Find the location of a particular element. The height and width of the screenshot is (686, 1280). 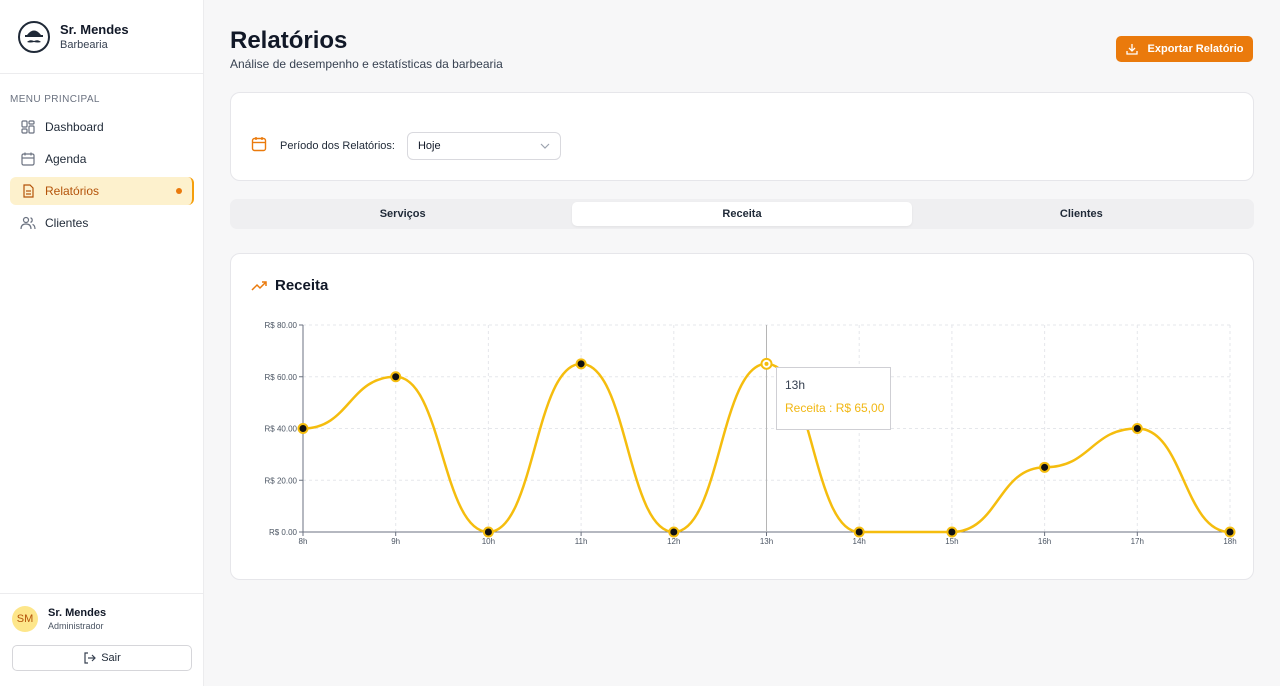

y-tick-label: R$ 80.00 is located at coordinates (281, 325).